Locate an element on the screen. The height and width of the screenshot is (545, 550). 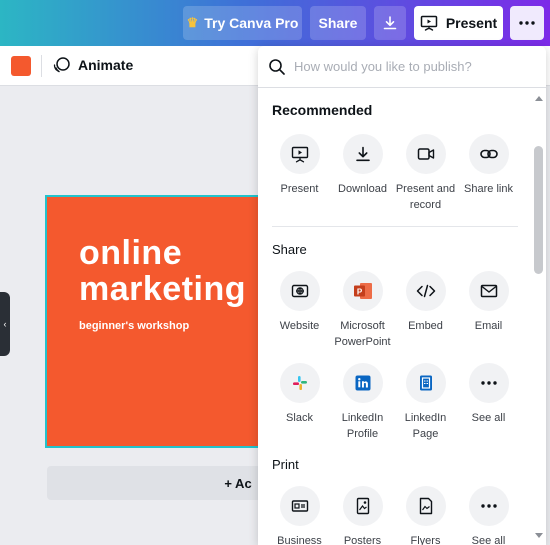
download-button is located at coordinates (390, 23).